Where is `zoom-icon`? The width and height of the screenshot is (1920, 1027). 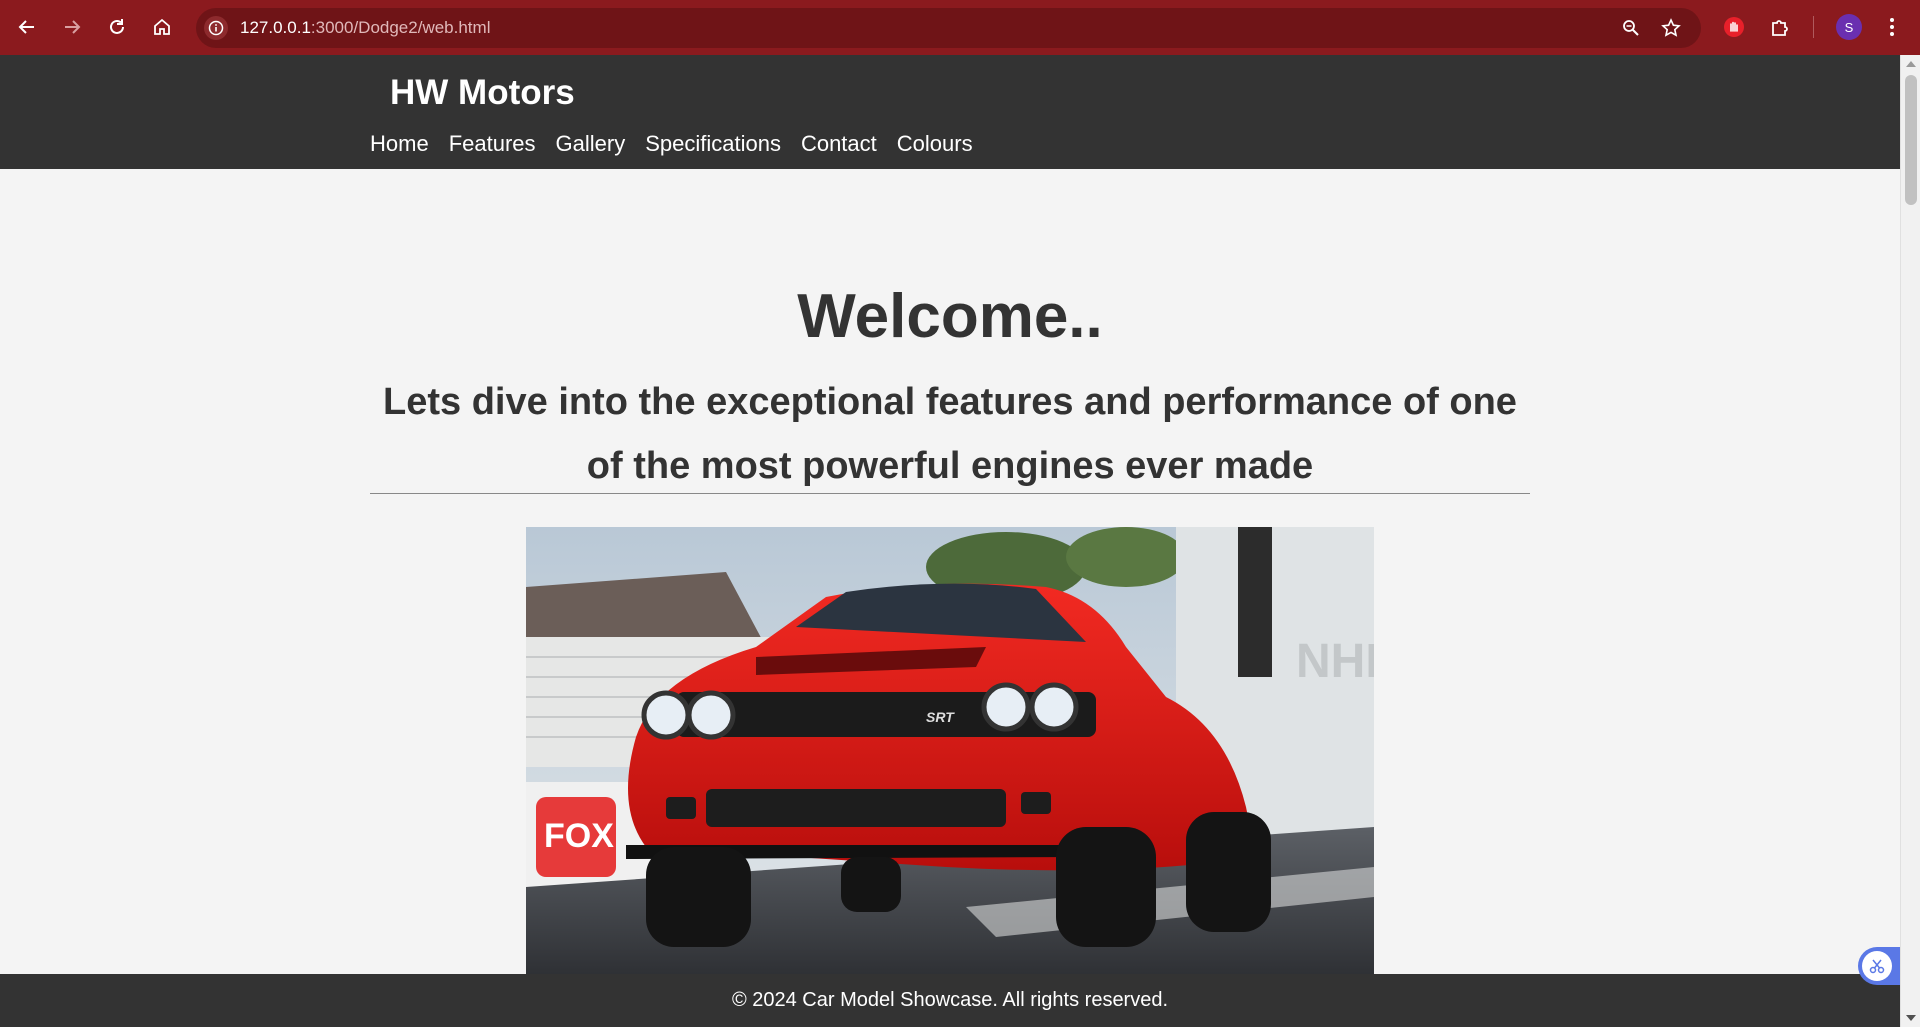
zoom-icon is located at coordinates (1631, 28).